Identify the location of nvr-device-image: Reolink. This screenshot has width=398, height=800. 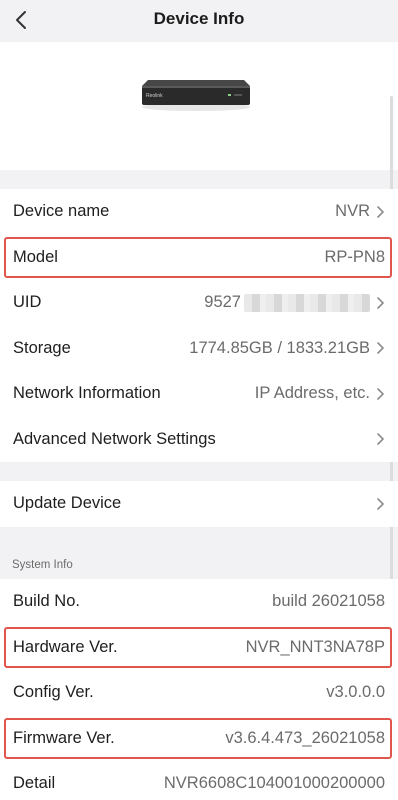
(196, 95).